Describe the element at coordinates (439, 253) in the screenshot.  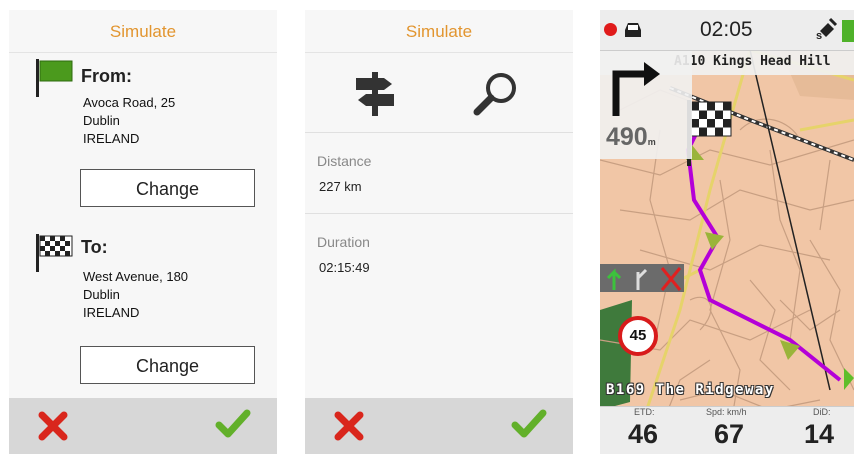
I see `duration-section: Duration 02:15:49` at that location.